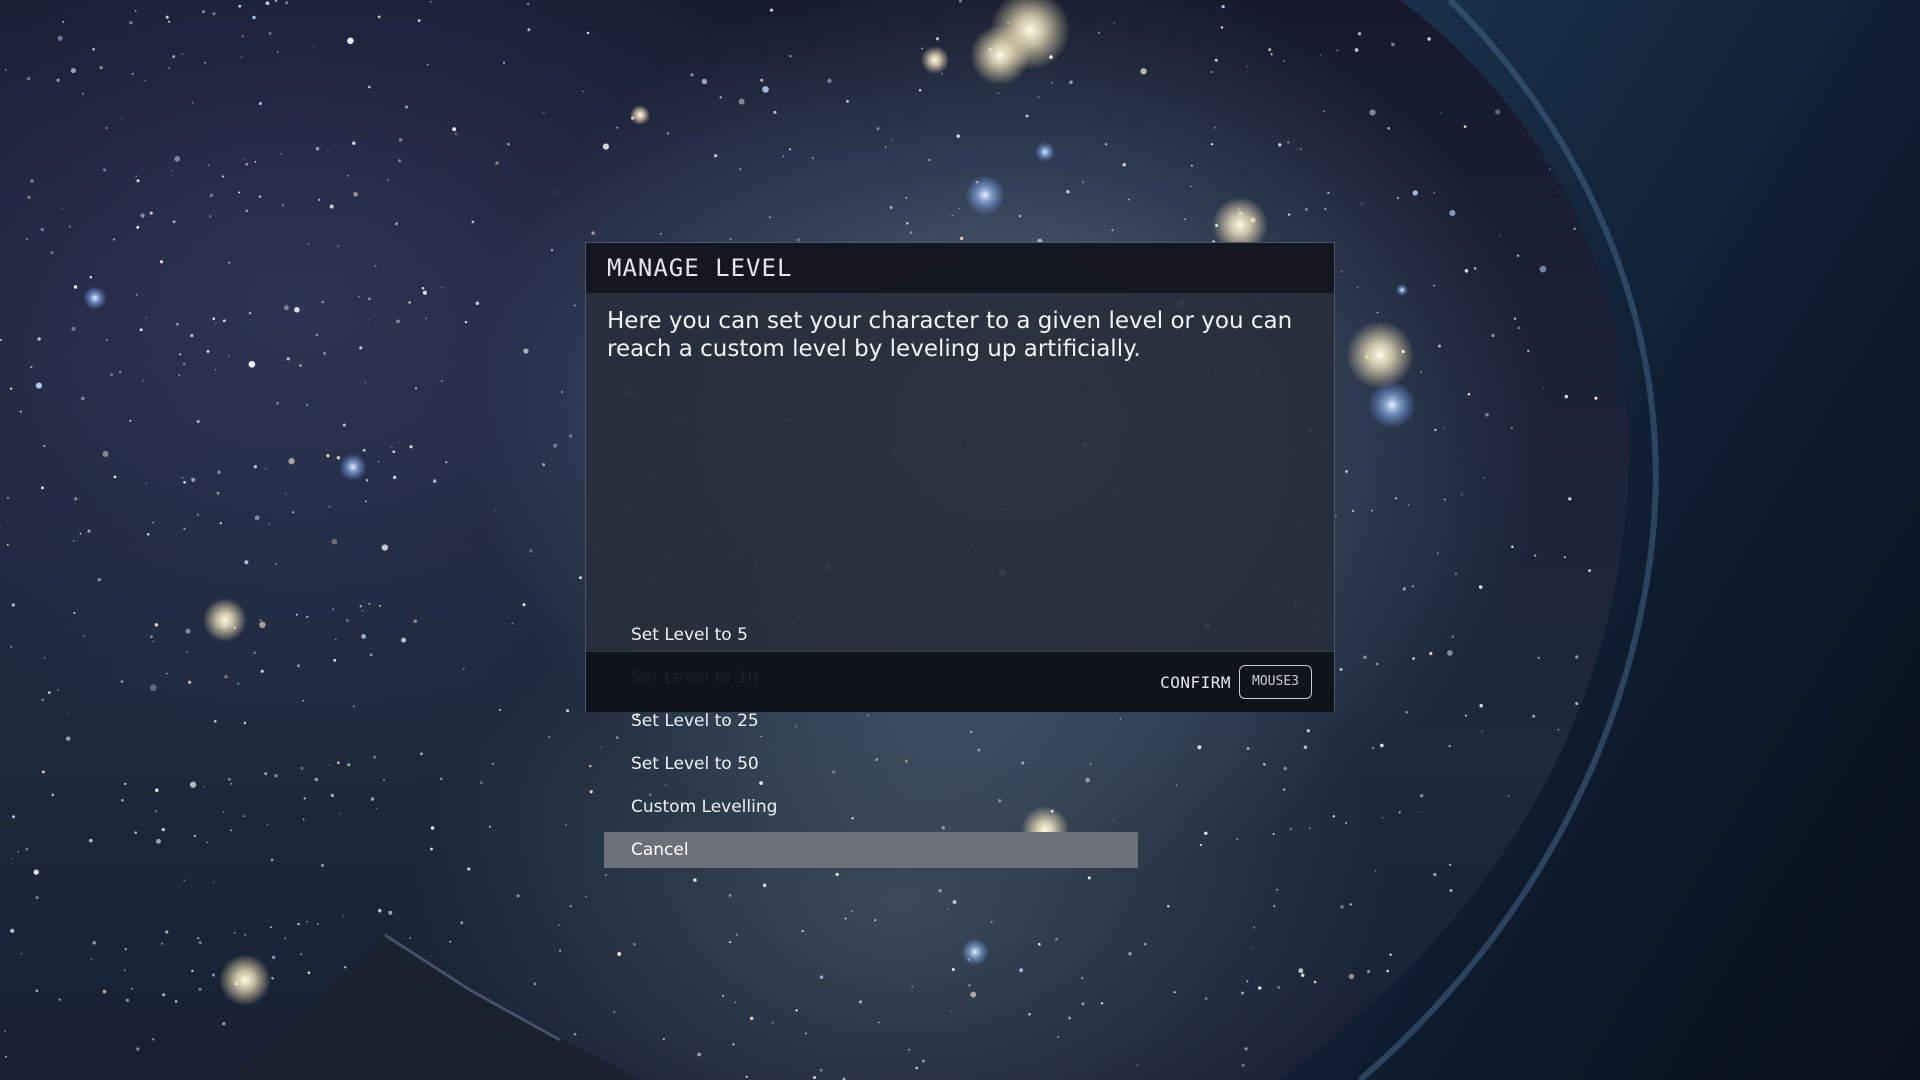 The image size is (1920, 1080). What do you see at coordinates (871, 850) in the screenshot?
I see `option-cancel: Cancel` at bounding box center [871, 850].